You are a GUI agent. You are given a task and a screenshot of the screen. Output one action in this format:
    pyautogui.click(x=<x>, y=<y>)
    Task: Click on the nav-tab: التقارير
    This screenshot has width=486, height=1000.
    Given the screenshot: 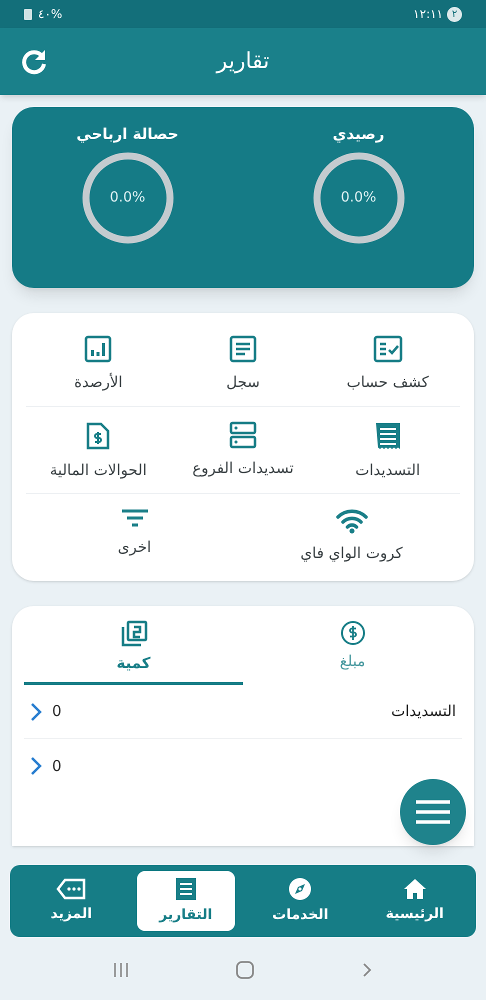 What is the action you would take?
    pyautogui.click(x=185, y=901)
    